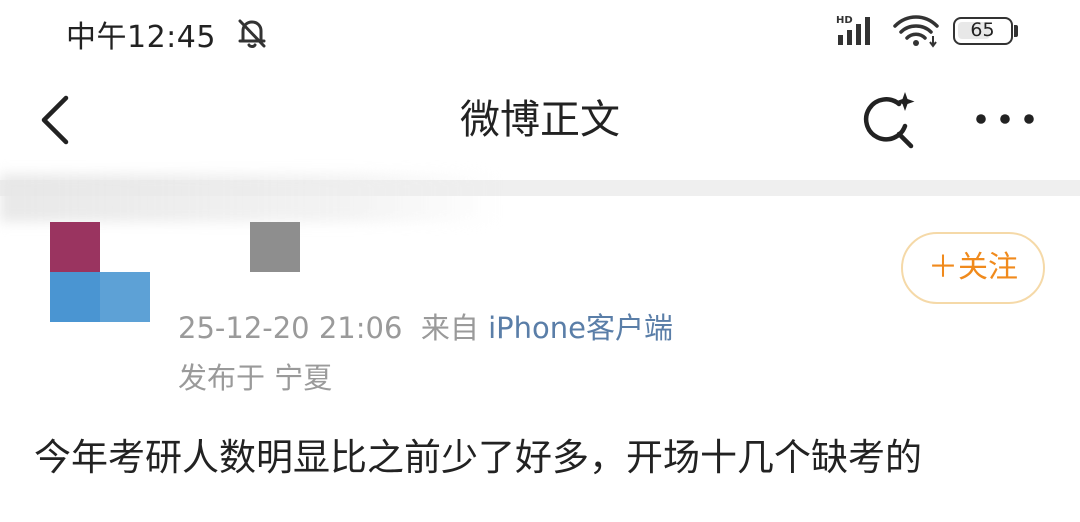 This screenshot has width=1080, height=522. What do you see at coordinates (141, 37) in the screenshot?
I see `status-time: 中午12:45` at bounding box center [141, 37].